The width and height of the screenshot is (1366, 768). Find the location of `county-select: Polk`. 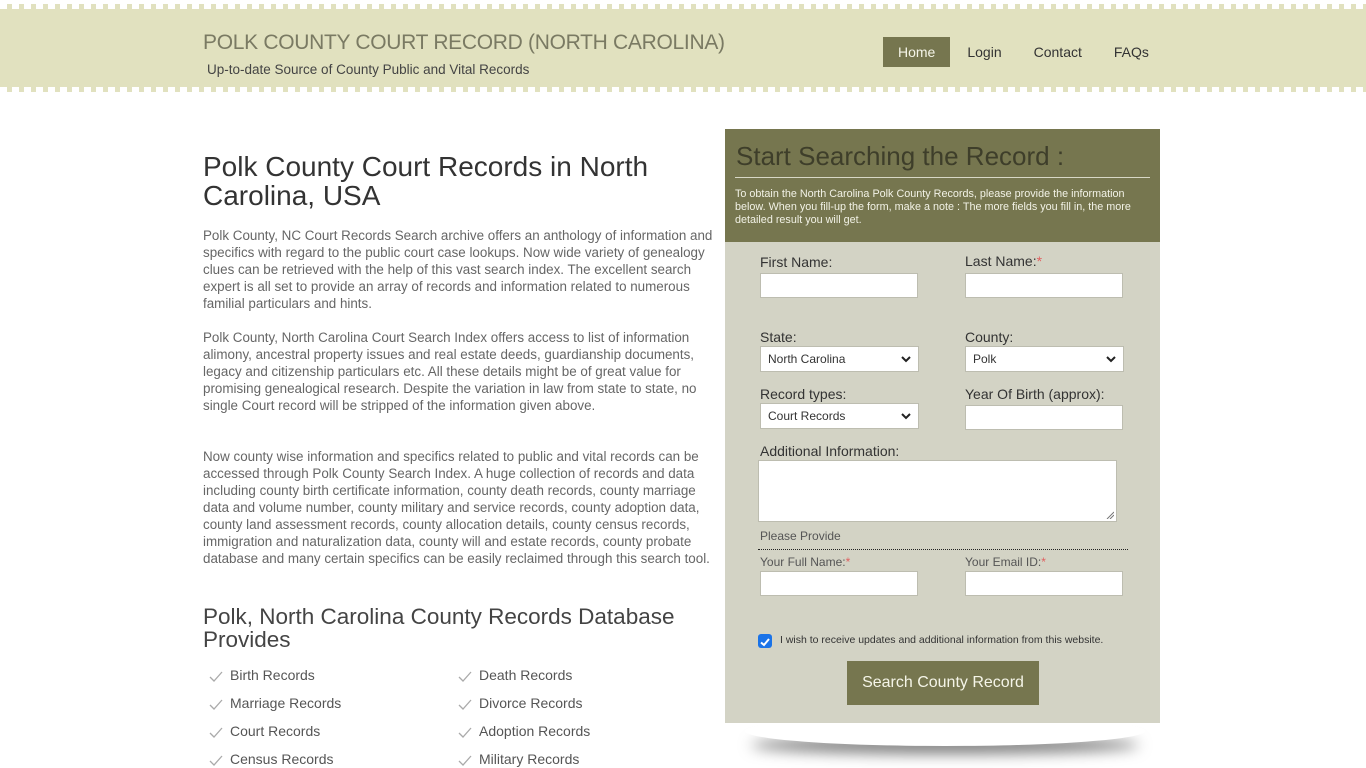

county-select: Polk is located at coordinates (1044, 359).